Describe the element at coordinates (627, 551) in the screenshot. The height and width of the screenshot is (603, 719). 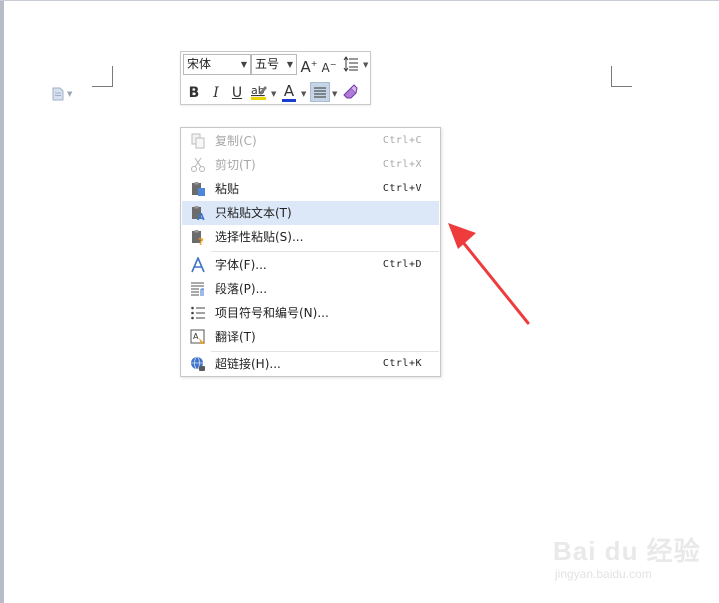
I see `watermark-brand: Bai du 经验` at that location.